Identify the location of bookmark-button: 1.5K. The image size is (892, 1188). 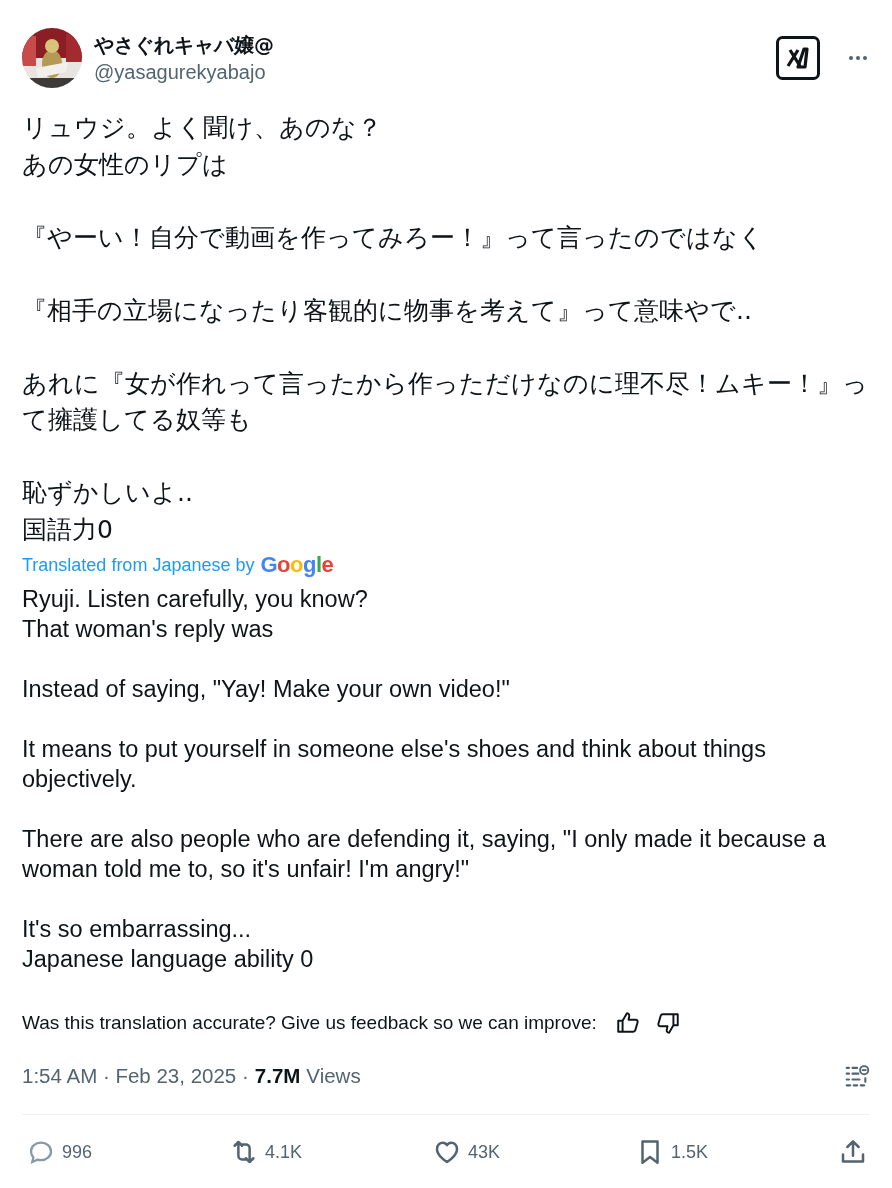
(720, 1152).